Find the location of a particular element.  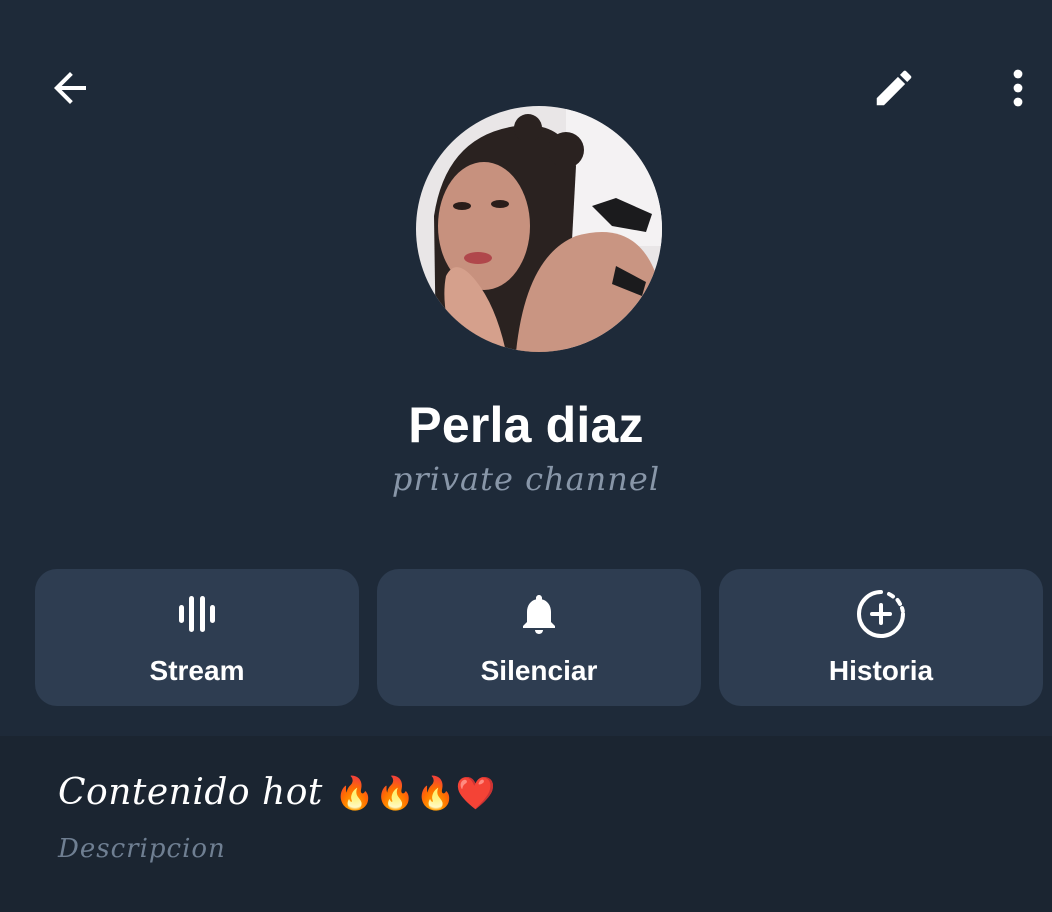

profile-photo is located at coordinates (539, 229).